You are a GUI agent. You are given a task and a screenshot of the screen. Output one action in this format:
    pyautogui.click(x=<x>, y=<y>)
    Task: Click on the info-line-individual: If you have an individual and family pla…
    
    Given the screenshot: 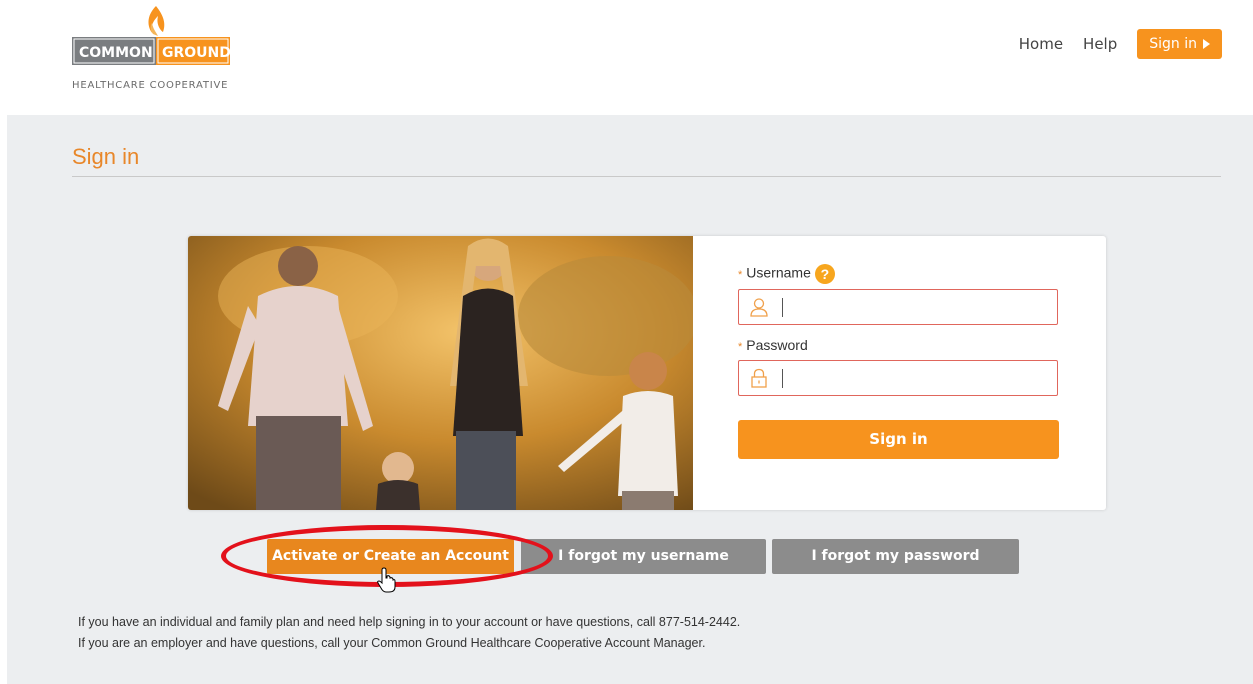 What is the action you would take?
    pyautogui.click(x=409, y=622)
    